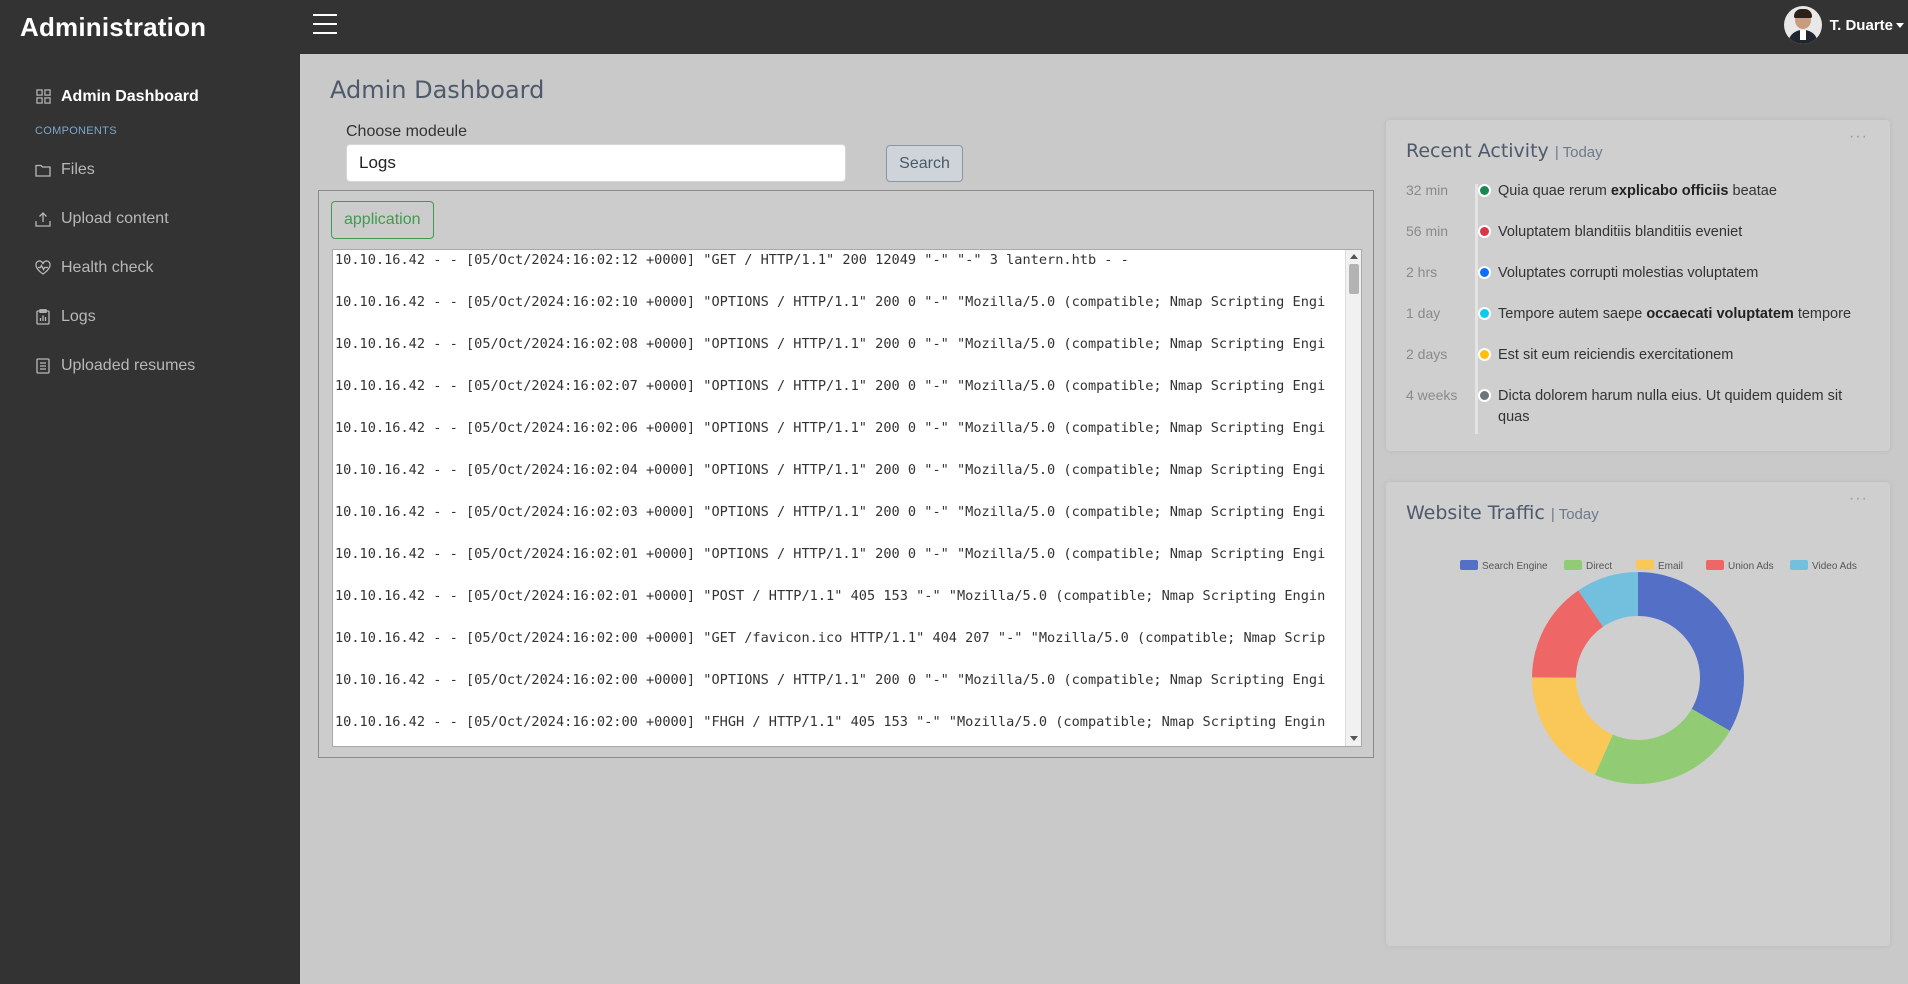 The image size is (1908, 984). What do you see at coordinates (1802, 25) in the screenshot?
I see `avatar` at bounding box center [1802, 25].